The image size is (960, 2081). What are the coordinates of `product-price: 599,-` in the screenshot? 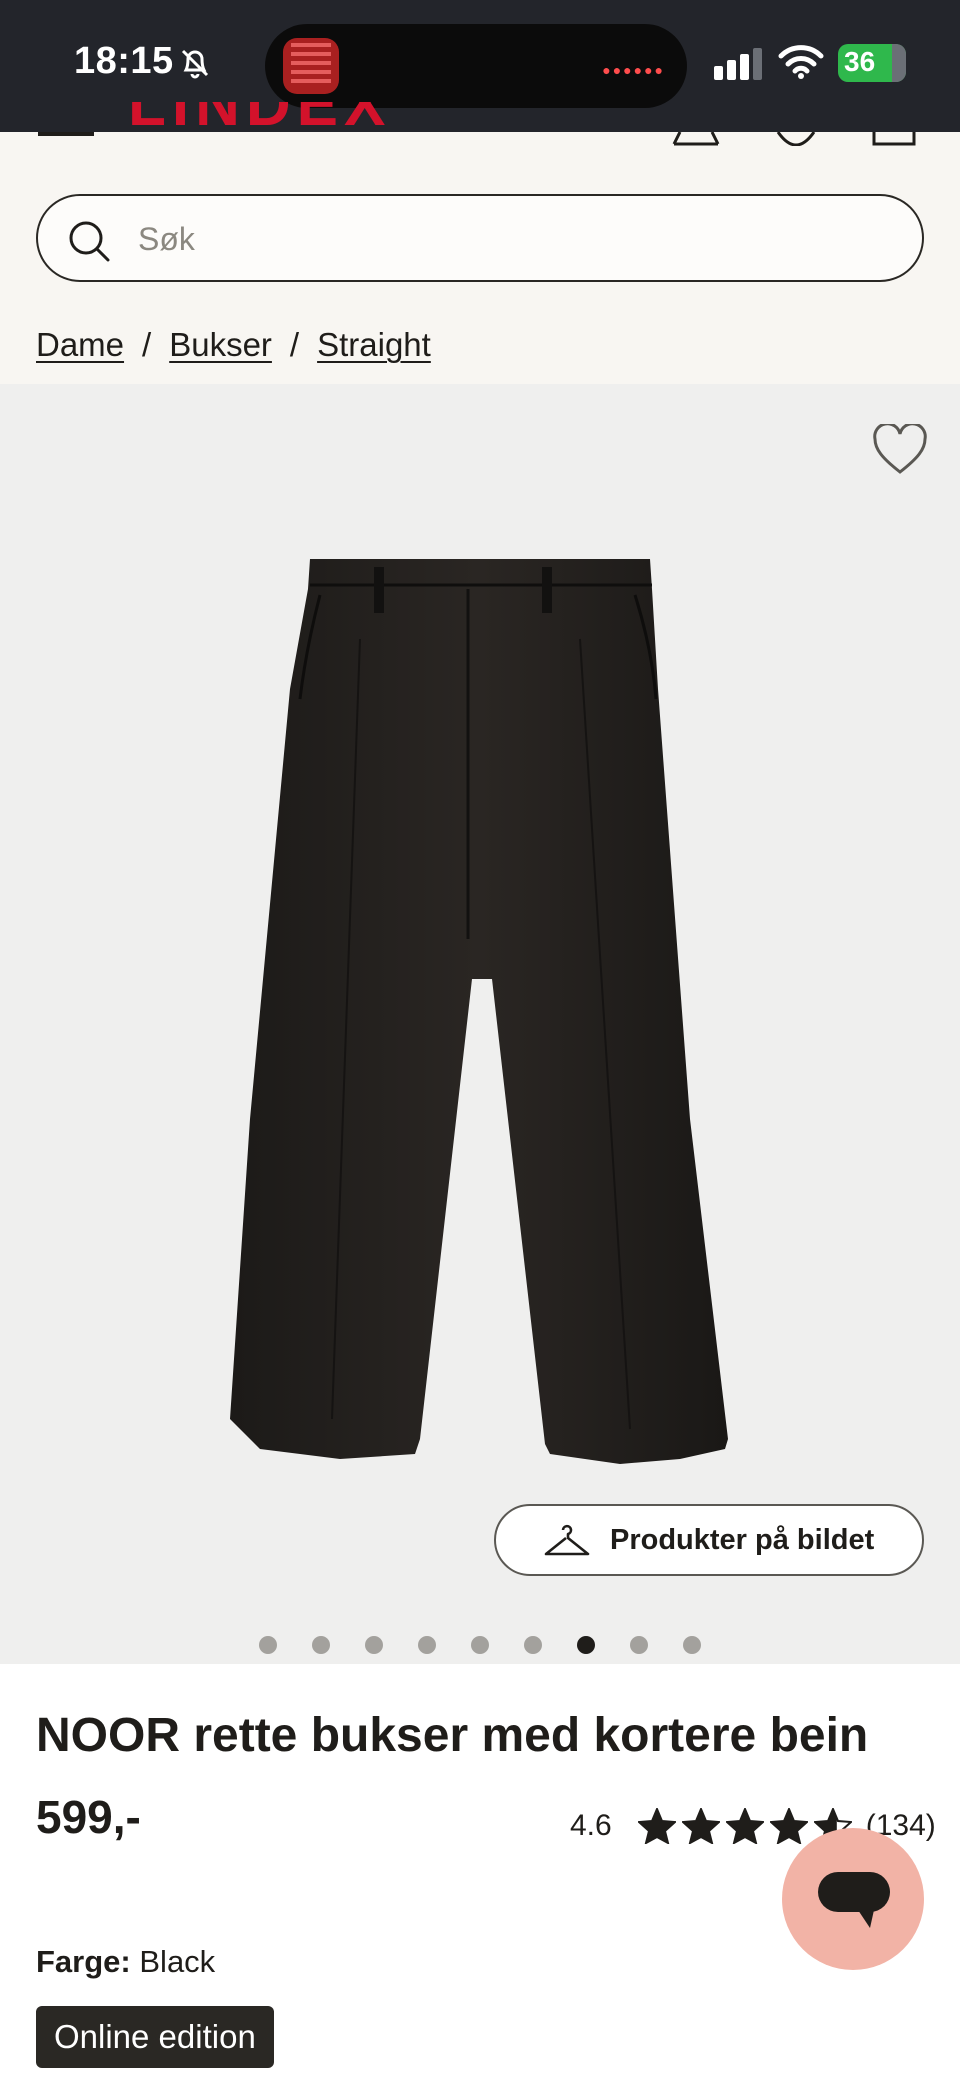 It's located at (88, 1817).